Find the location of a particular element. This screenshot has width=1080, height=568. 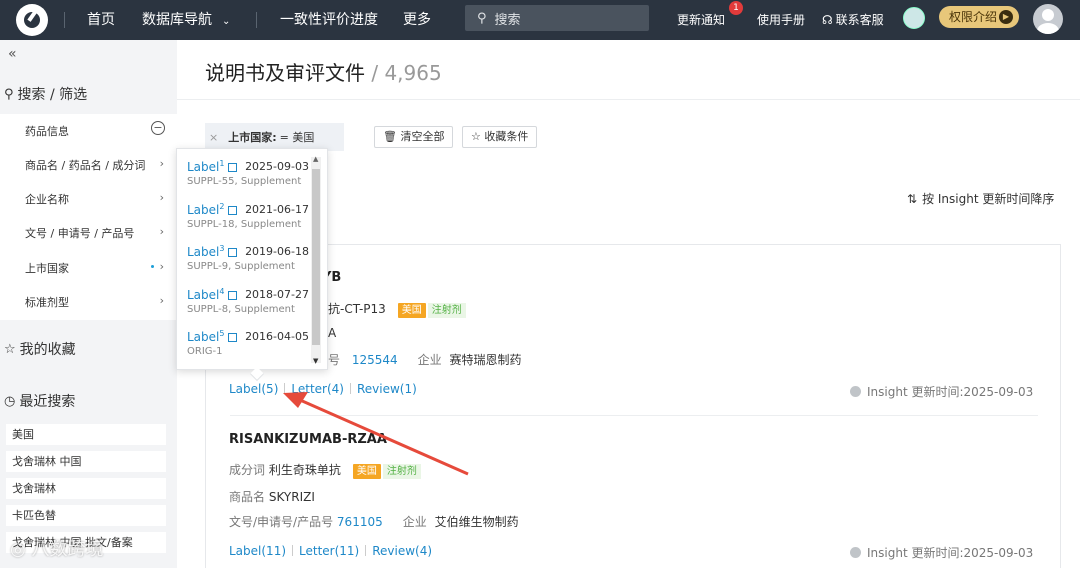

watermark-logo-icon: ◎ is located at coordinates (18, 549).